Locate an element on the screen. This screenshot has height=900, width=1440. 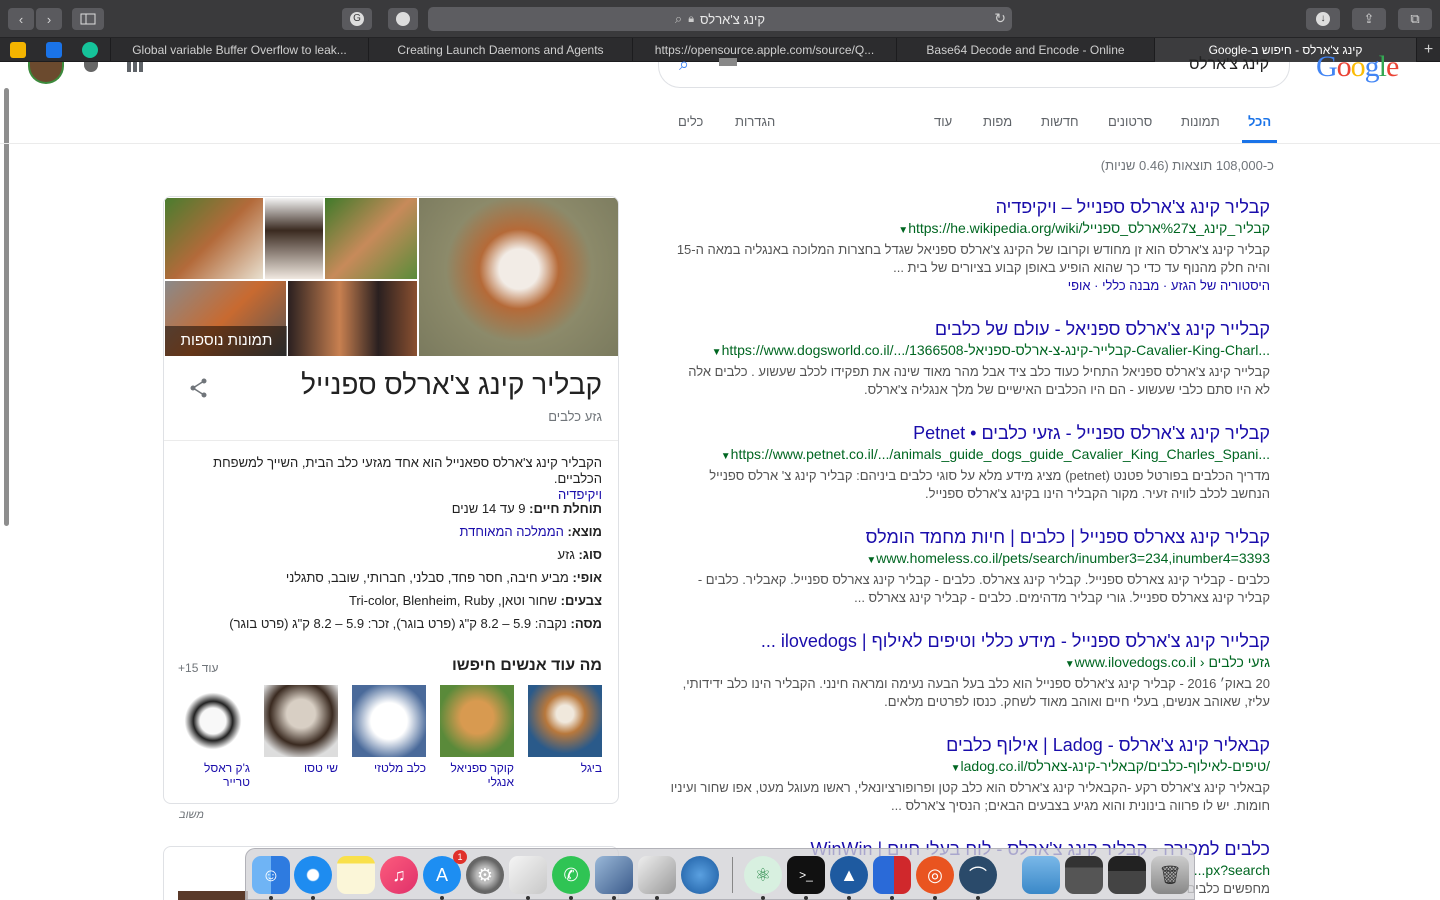
more-images-label: תמונות נוספות is located at coordinates (226, 341).